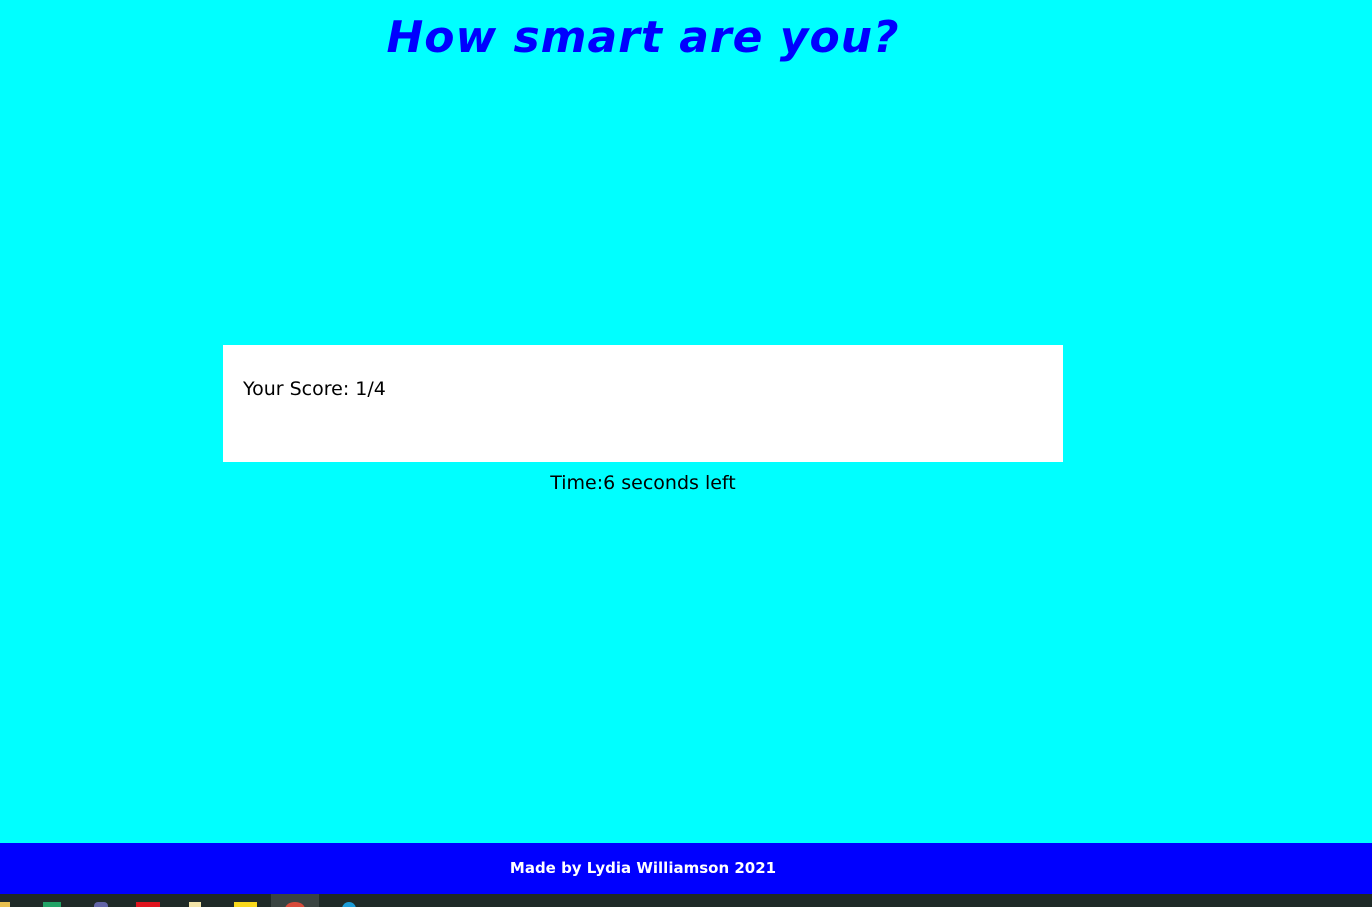 The height and width of the screenshot is (907, 1372). Describe the element at coordinates (643, 37) in the screenshot. I see `page-title: How smart are you?` at that location.